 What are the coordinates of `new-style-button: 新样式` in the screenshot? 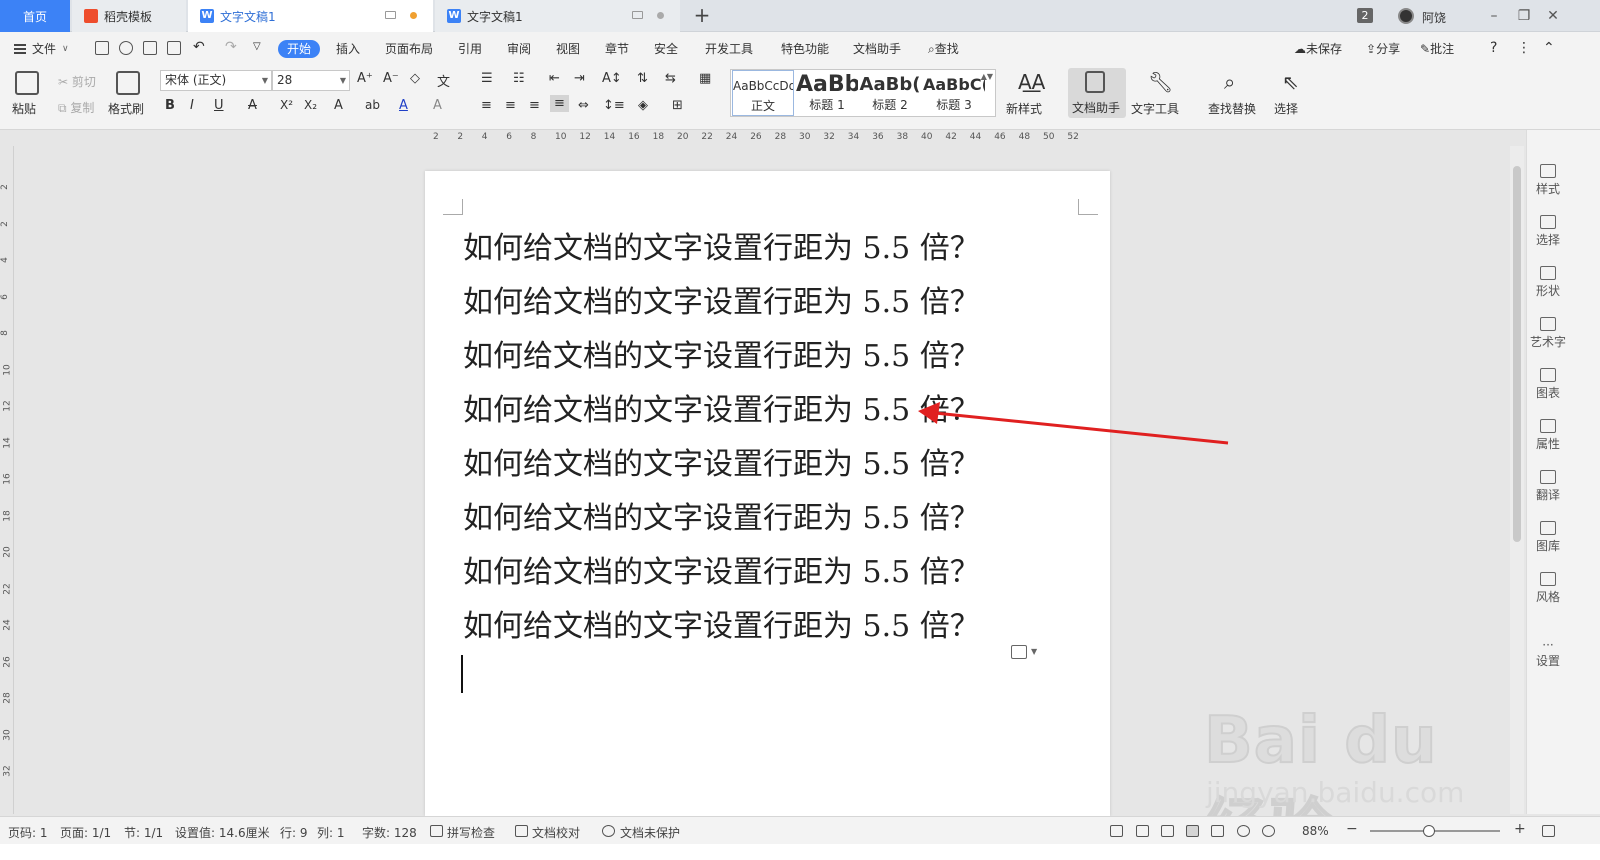 It's located at (1024, 108).